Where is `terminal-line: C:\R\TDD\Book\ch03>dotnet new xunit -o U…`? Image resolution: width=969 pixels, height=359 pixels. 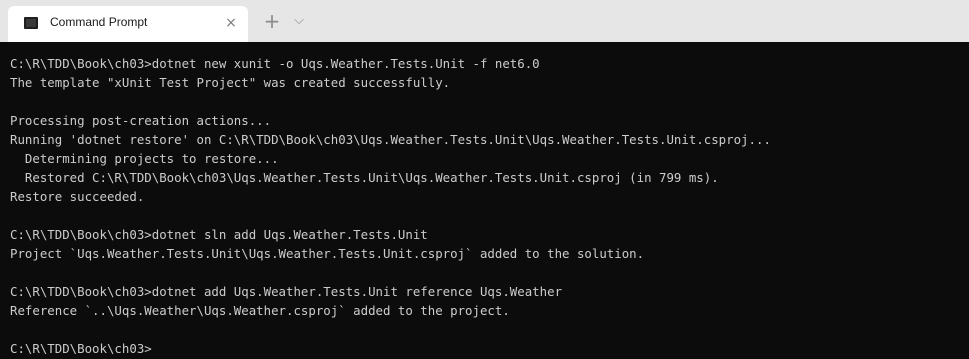 terminal-line: C:\R\TDD\Book\ch03>dotnet new xunit -o U… is located at coordinates (275, 63).